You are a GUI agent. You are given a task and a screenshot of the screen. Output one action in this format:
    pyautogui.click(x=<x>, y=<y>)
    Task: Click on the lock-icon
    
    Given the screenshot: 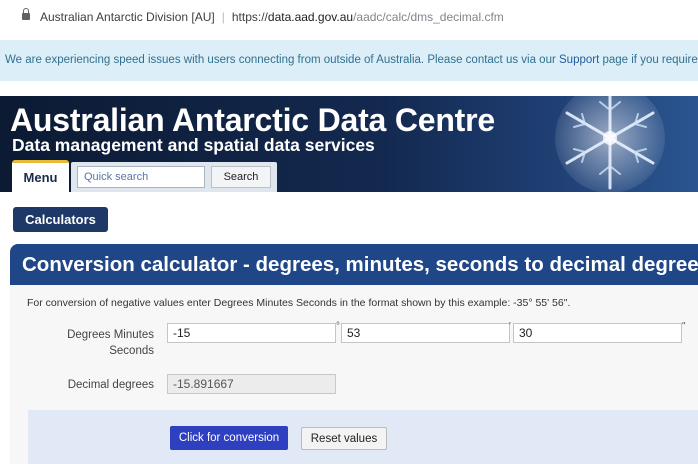 What is the action you would take?
    pyautogui.click(x=26, y=14)
    